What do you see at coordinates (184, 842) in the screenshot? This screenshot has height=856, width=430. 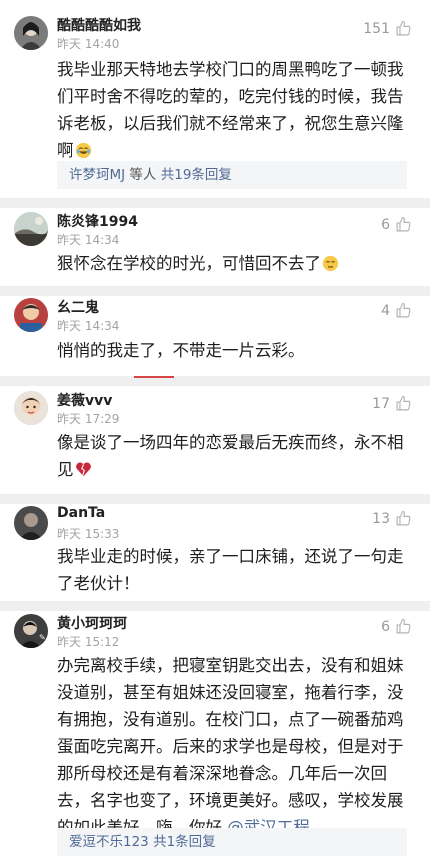 I see `reply-count: 共1条回复` at bounding box center [184, 842].